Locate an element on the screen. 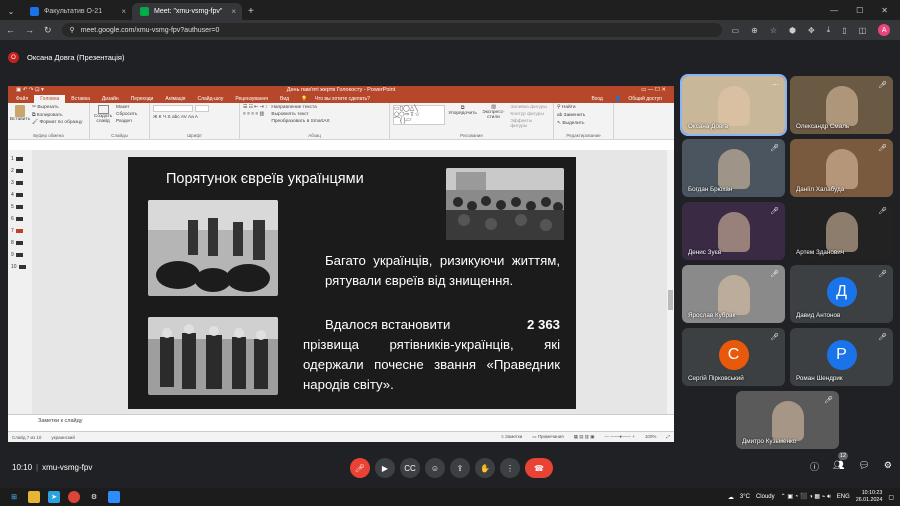  slide-thumbnail: 5 is located at coordinates (17, 207).